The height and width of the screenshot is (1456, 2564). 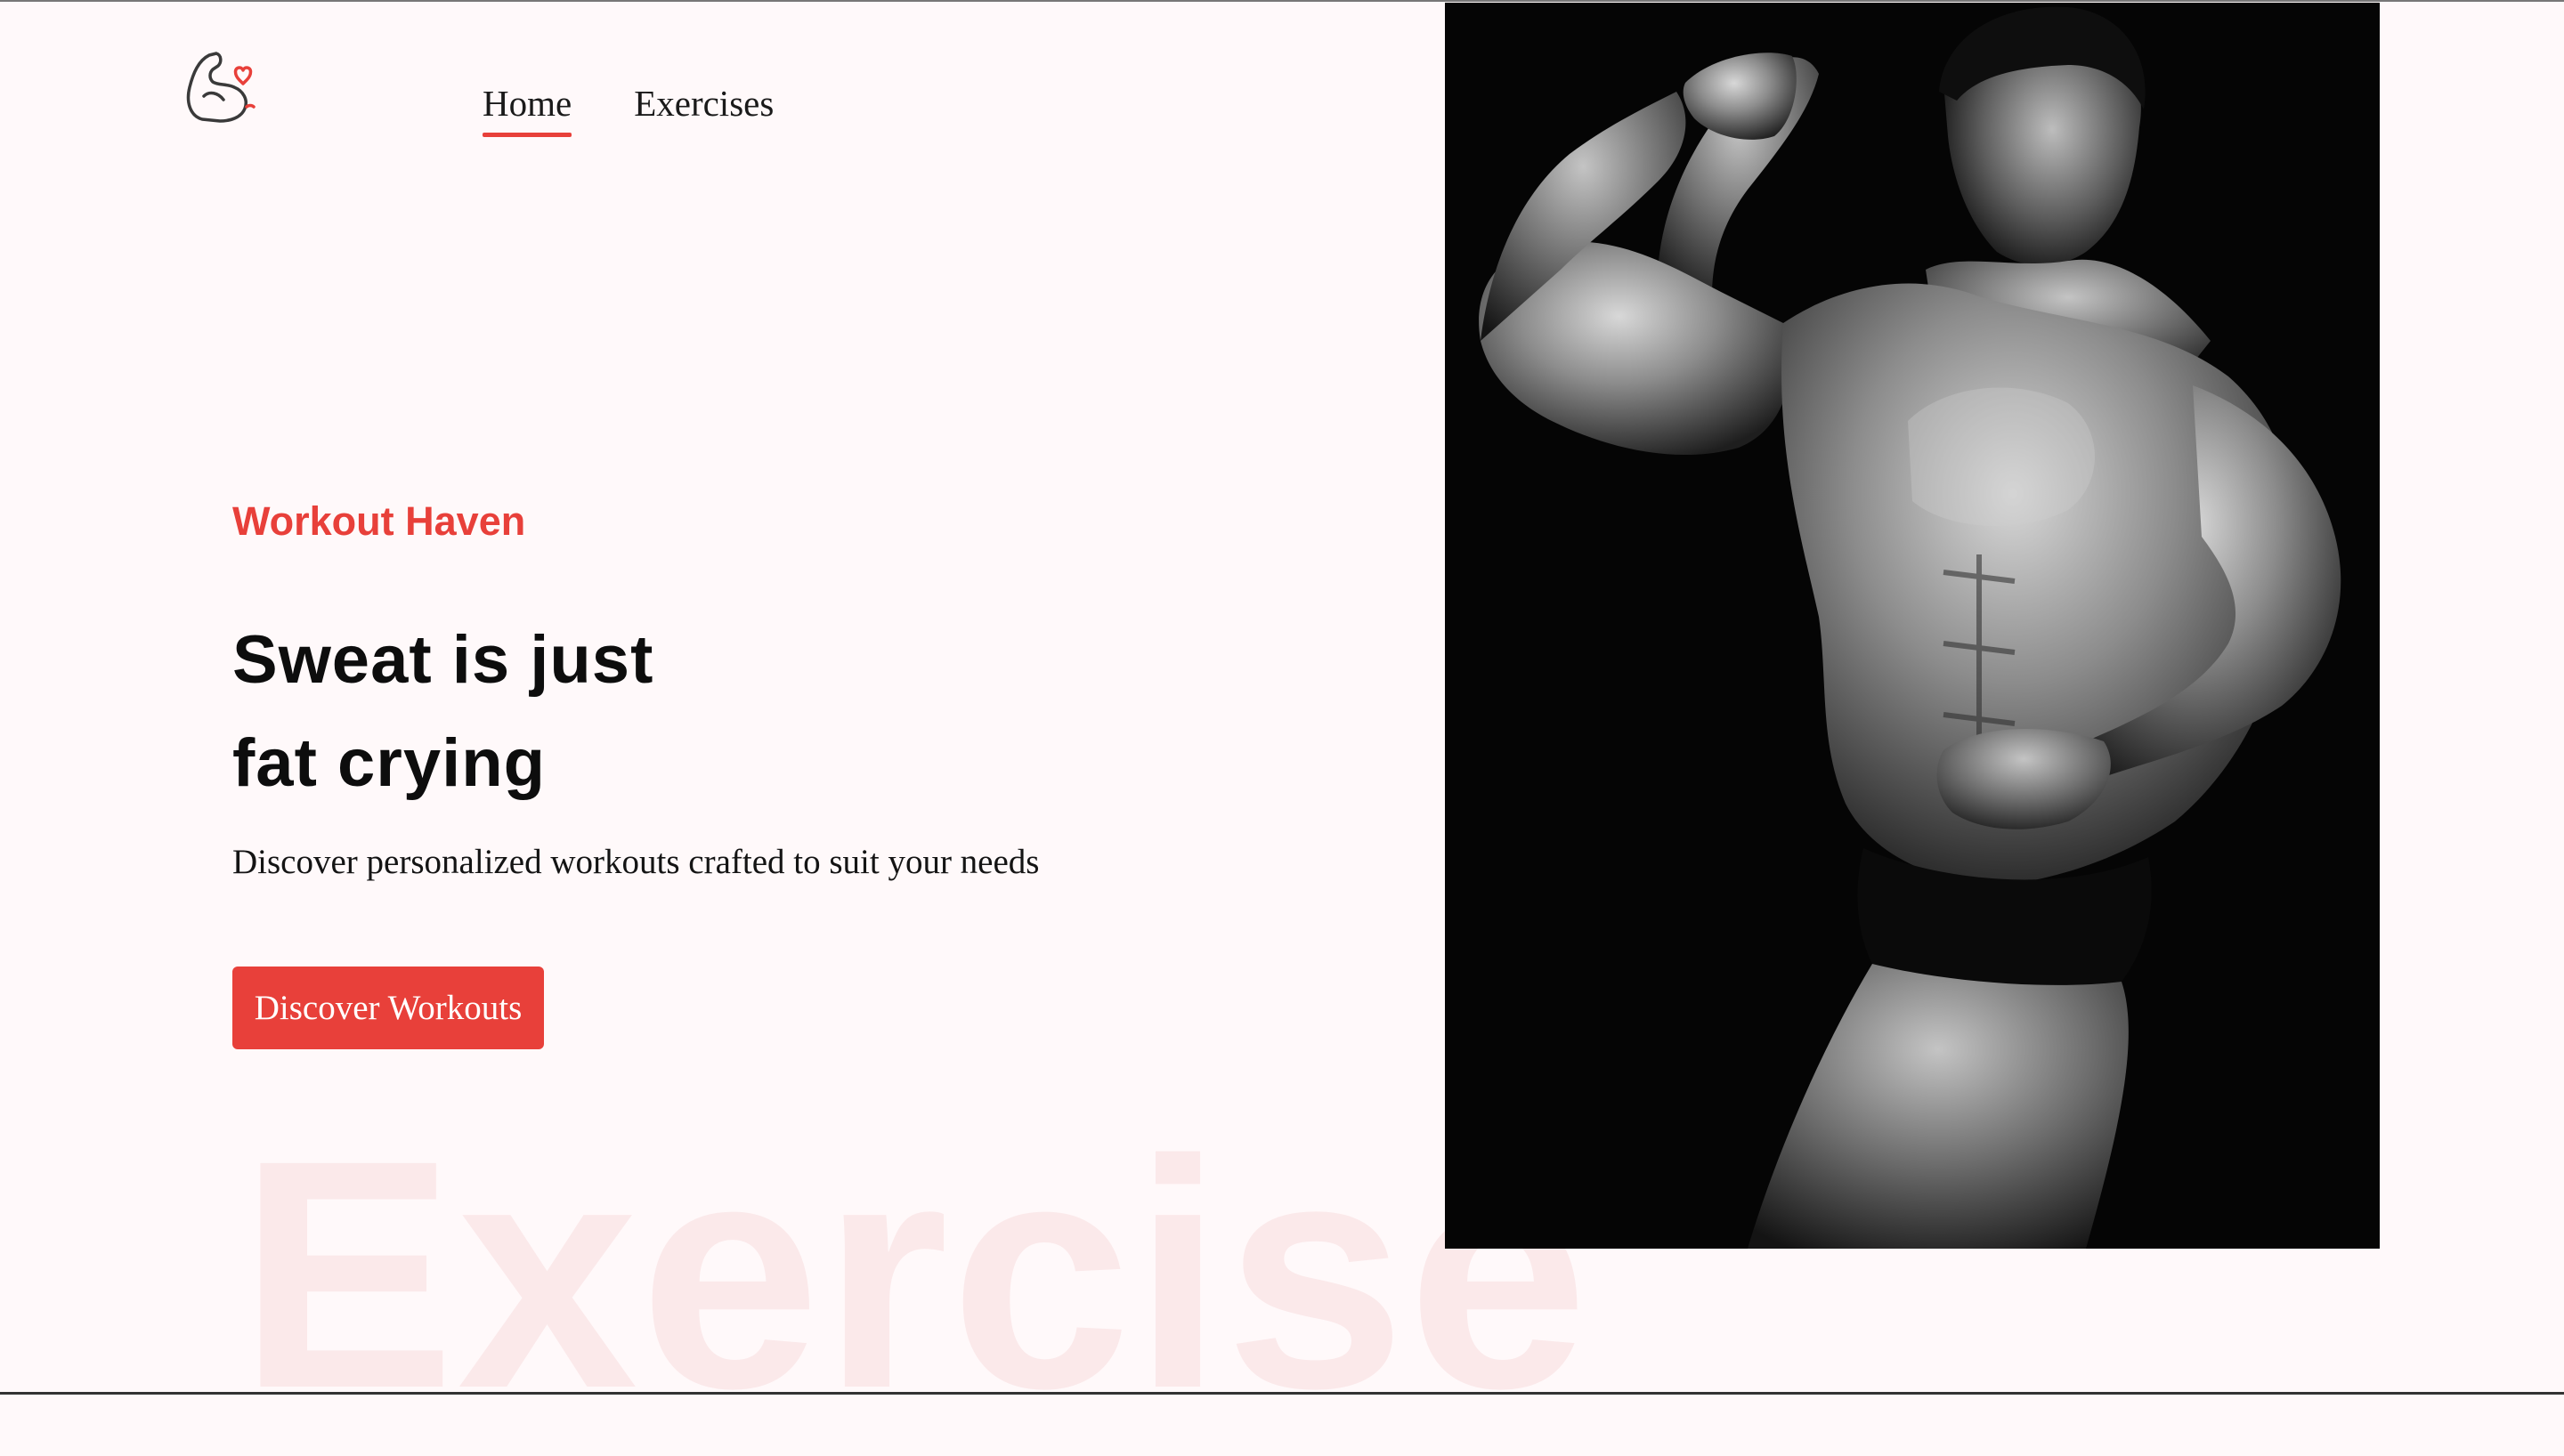 I want to click on bottom-border, so click(x=1282, y=1393).